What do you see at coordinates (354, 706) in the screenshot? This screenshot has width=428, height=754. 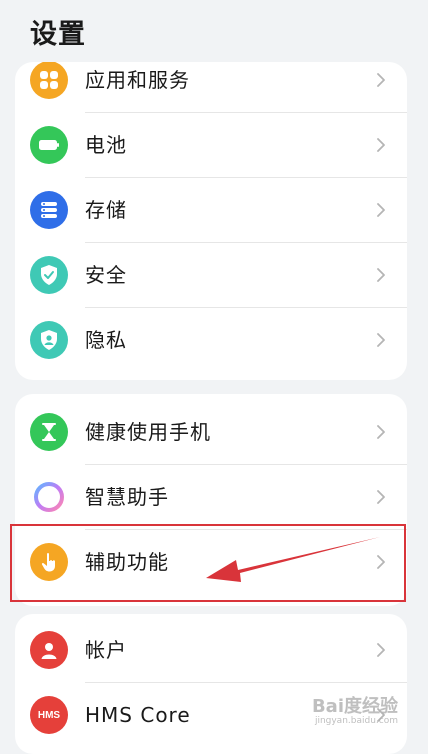 I see `watermark-brand: Bai度经验` at bounding box center [354, 706].